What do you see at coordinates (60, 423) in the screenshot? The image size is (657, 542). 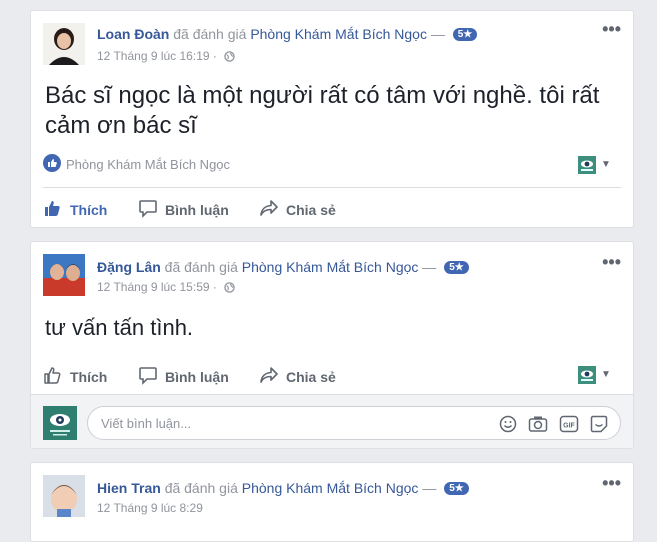 I see `commenter-avatar` at bounding box center [60, 423].